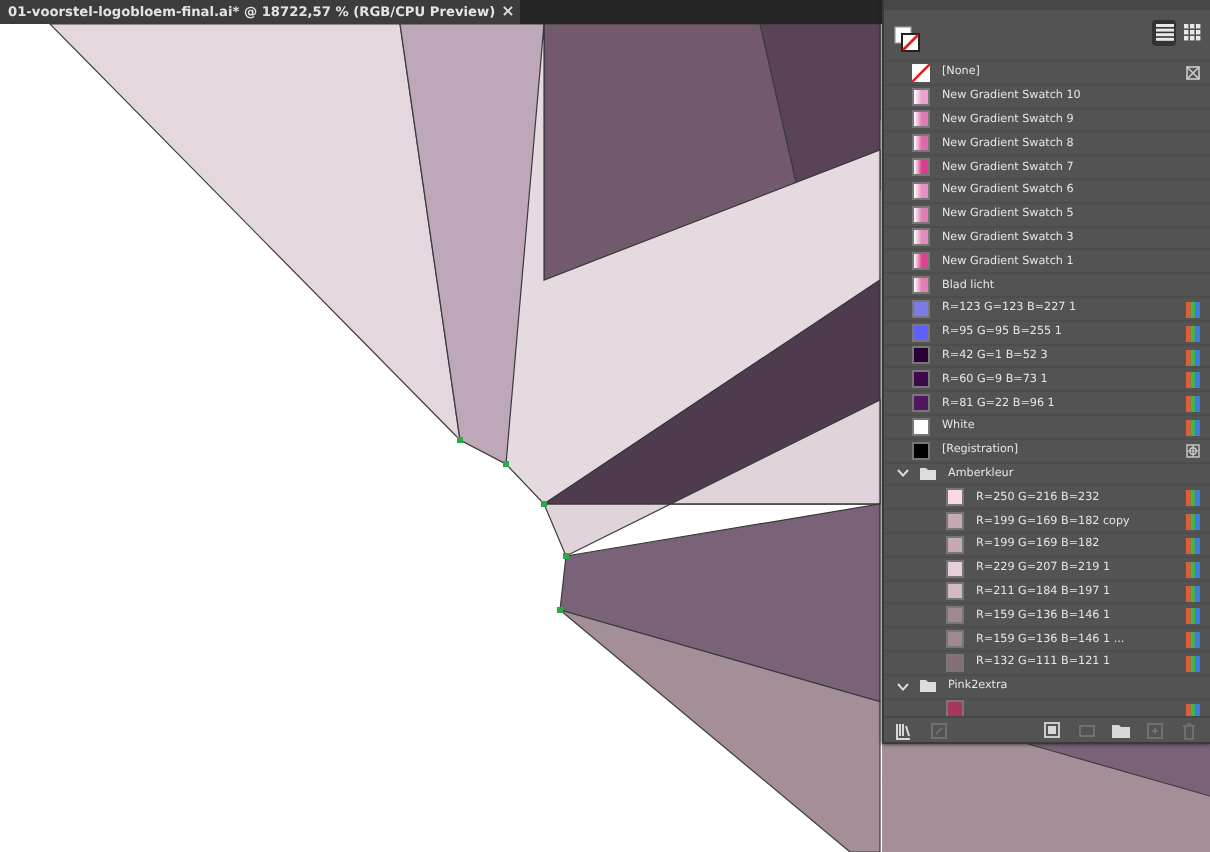 This screenshot has height=852, width=1210. What do you see at coordinates (1193, 709) in the screenshot?
I see `color-mode-icon` at bounding box center [1193, 709].